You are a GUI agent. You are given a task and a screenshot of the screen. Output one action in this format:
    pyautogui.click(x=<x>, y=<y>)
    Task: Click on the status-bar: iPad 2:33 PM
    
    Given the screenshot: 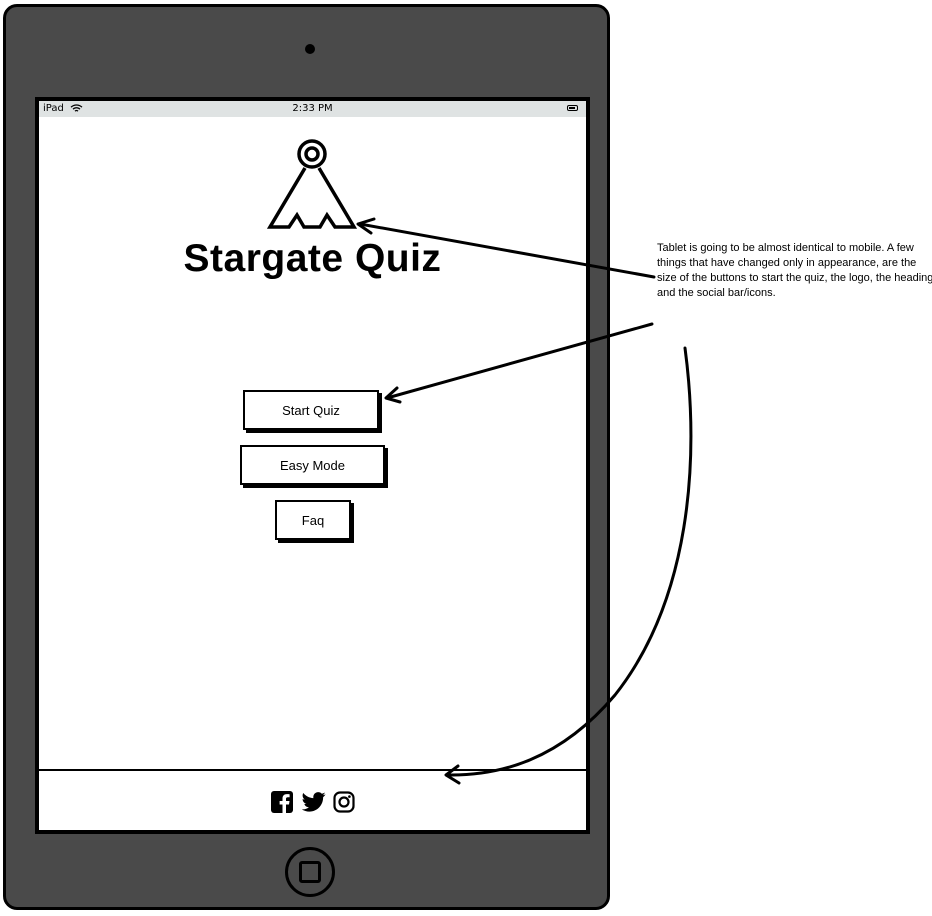 What is the action you would take?
    pyautogui.click(x=312, y=109)
    